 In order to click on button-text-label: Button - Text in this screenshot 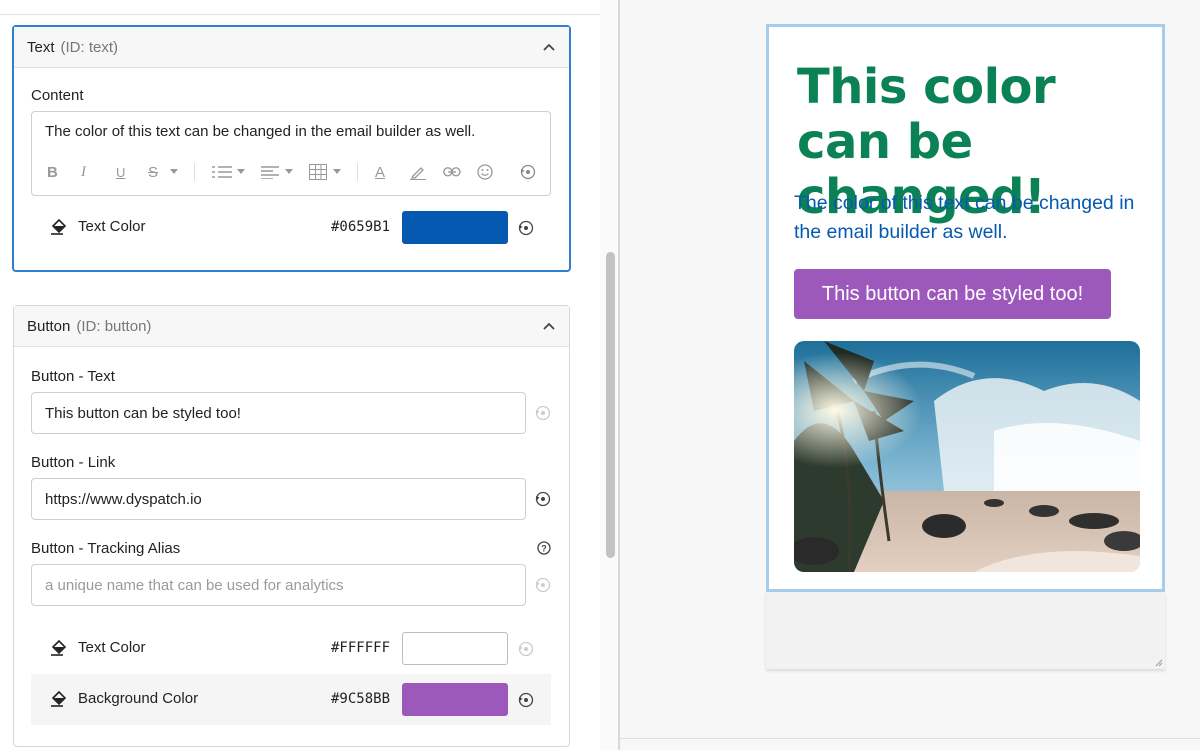, I will do `click(73, 376)`.